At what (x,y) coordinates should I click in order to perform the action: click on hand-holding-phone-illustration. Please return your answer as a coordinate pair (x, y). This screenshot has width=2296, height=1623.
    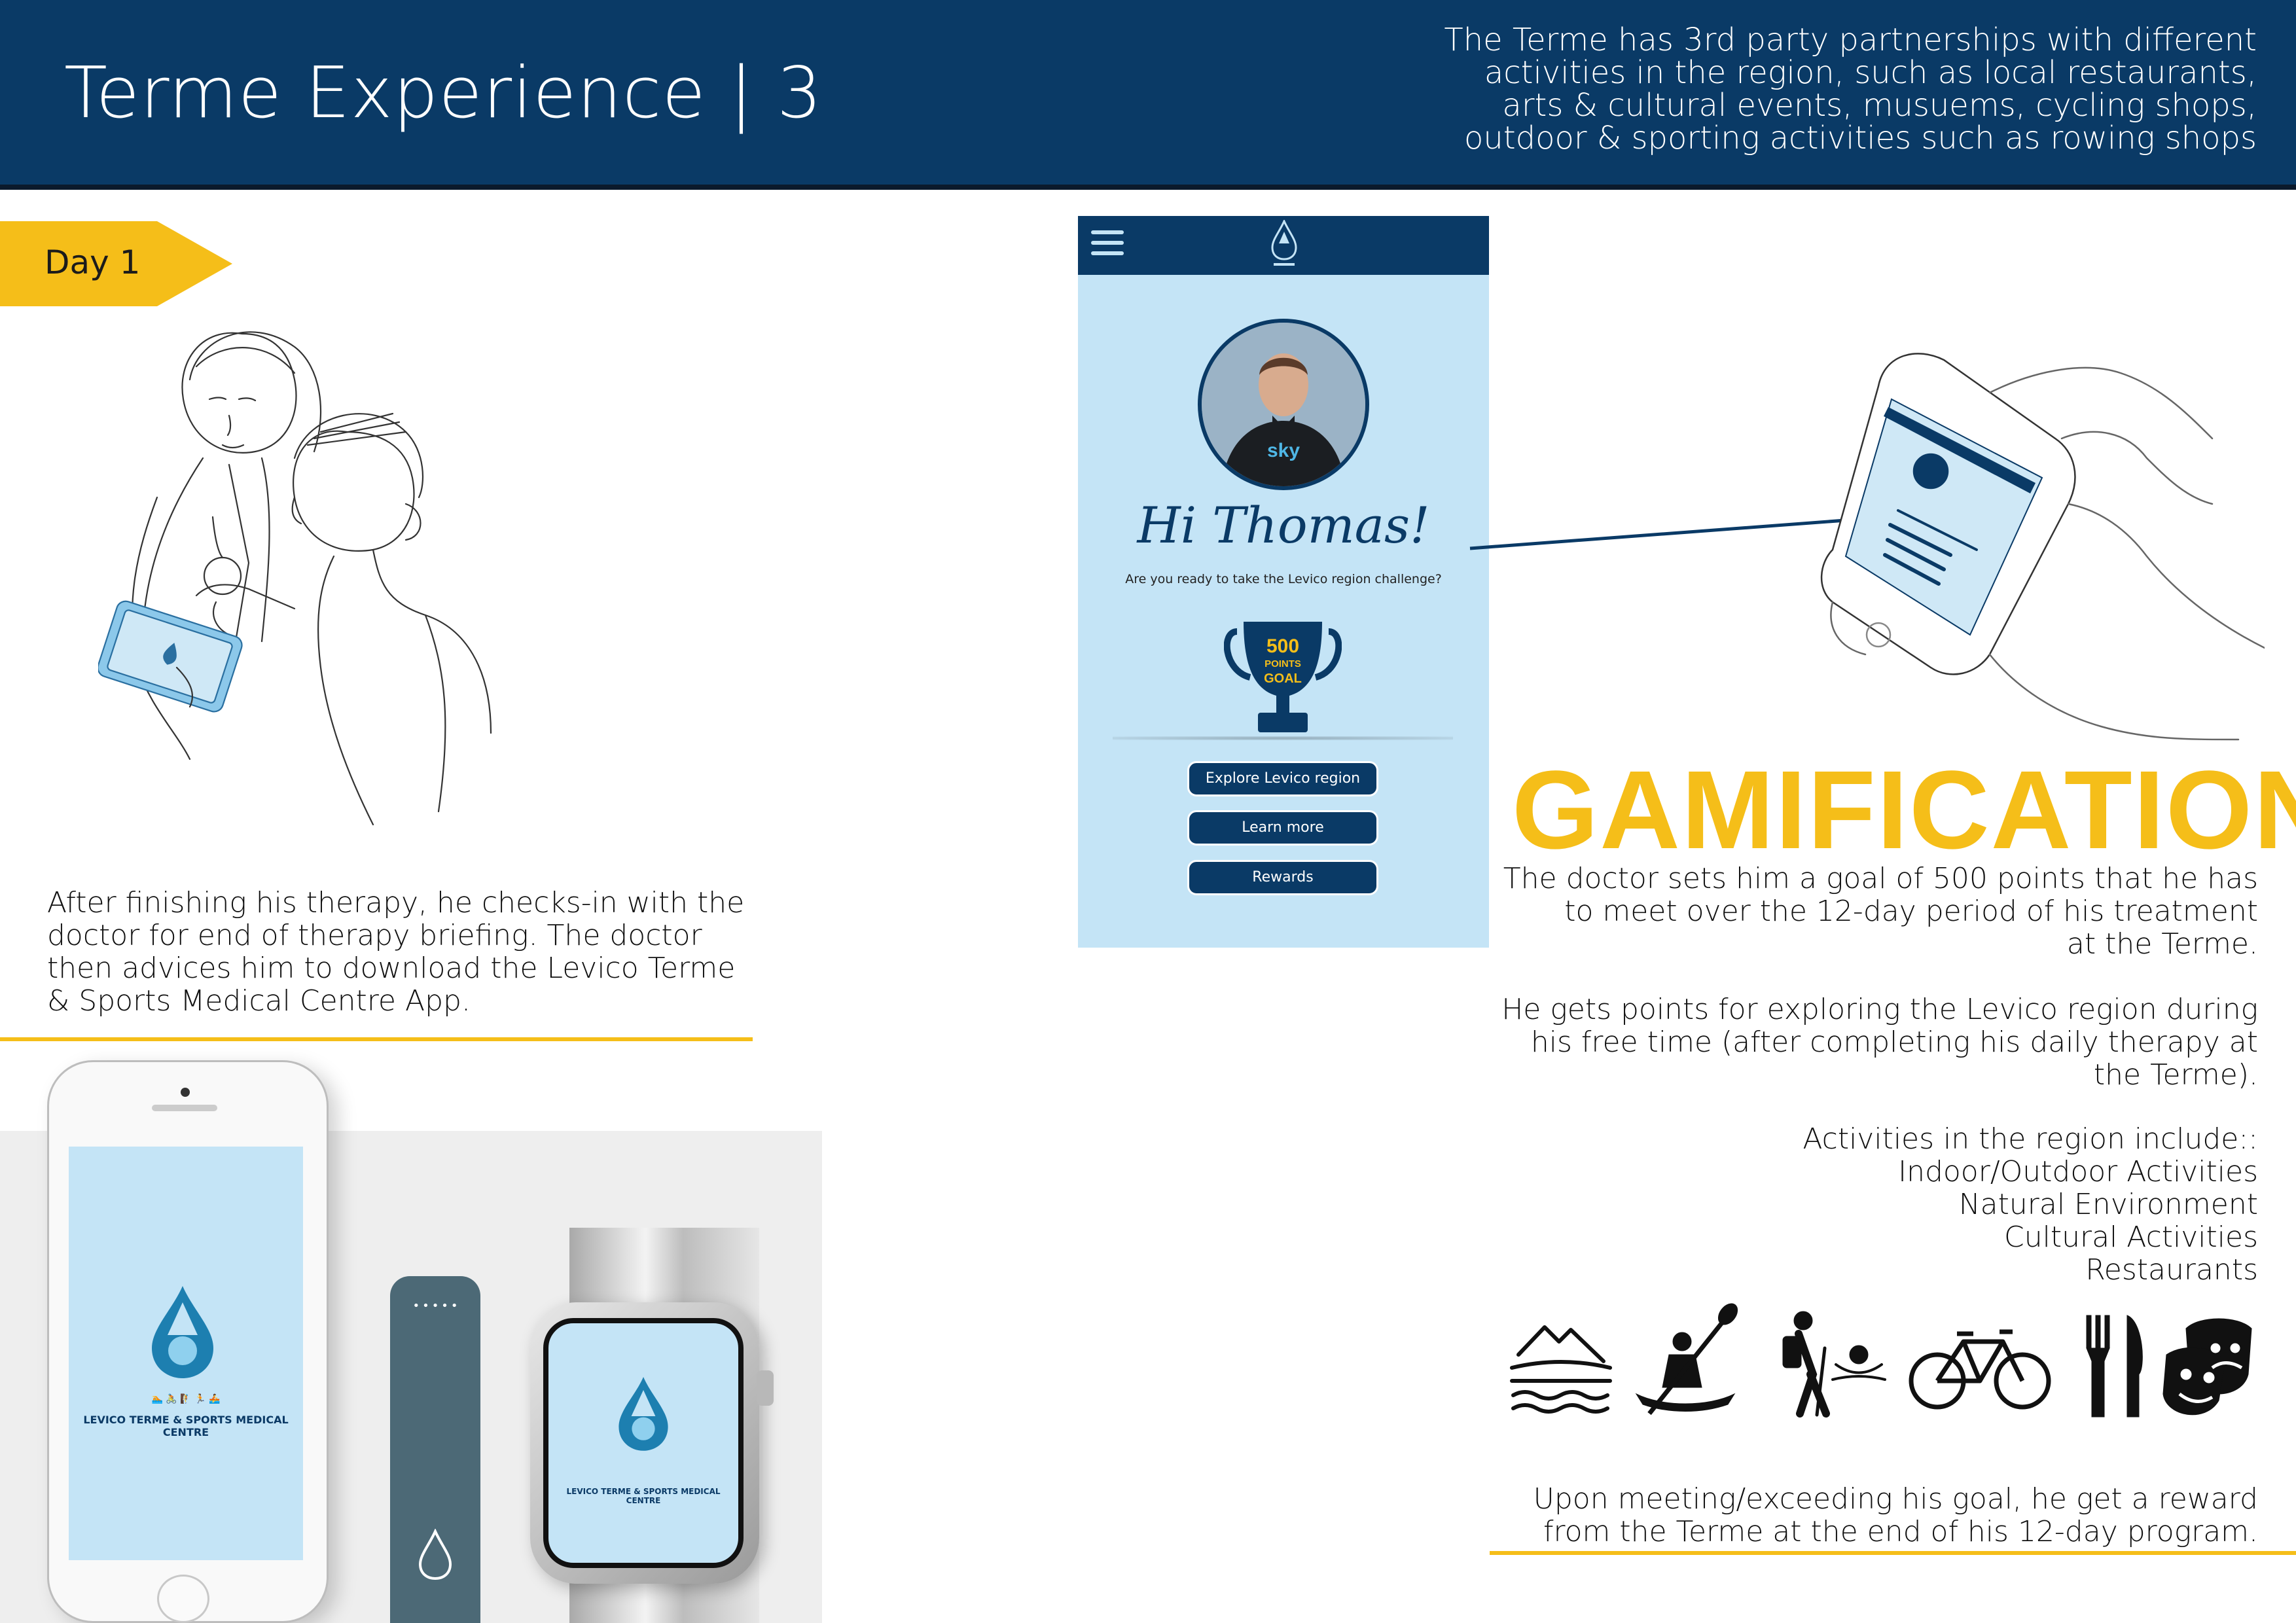
    Looking at the image, I should click on (2042, 547).